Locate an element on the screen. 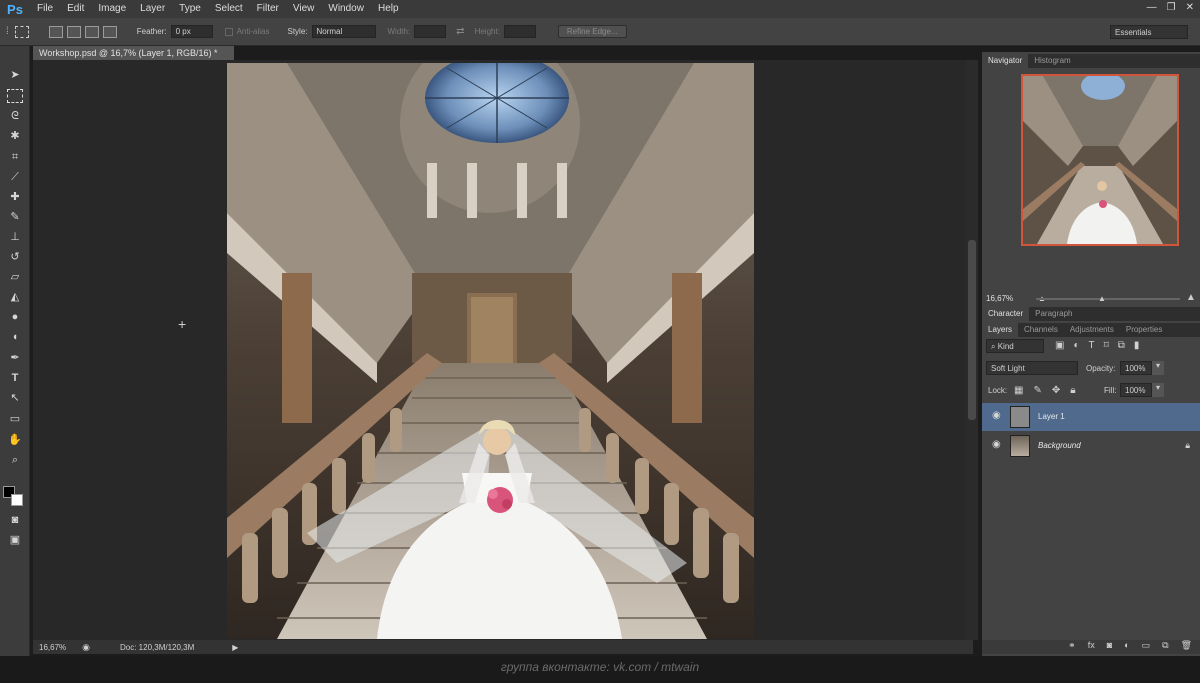 The width and height of the screenshot is (1200, 683). navigator-zoom-value: 16,67% is located at coordinates (999, 298).